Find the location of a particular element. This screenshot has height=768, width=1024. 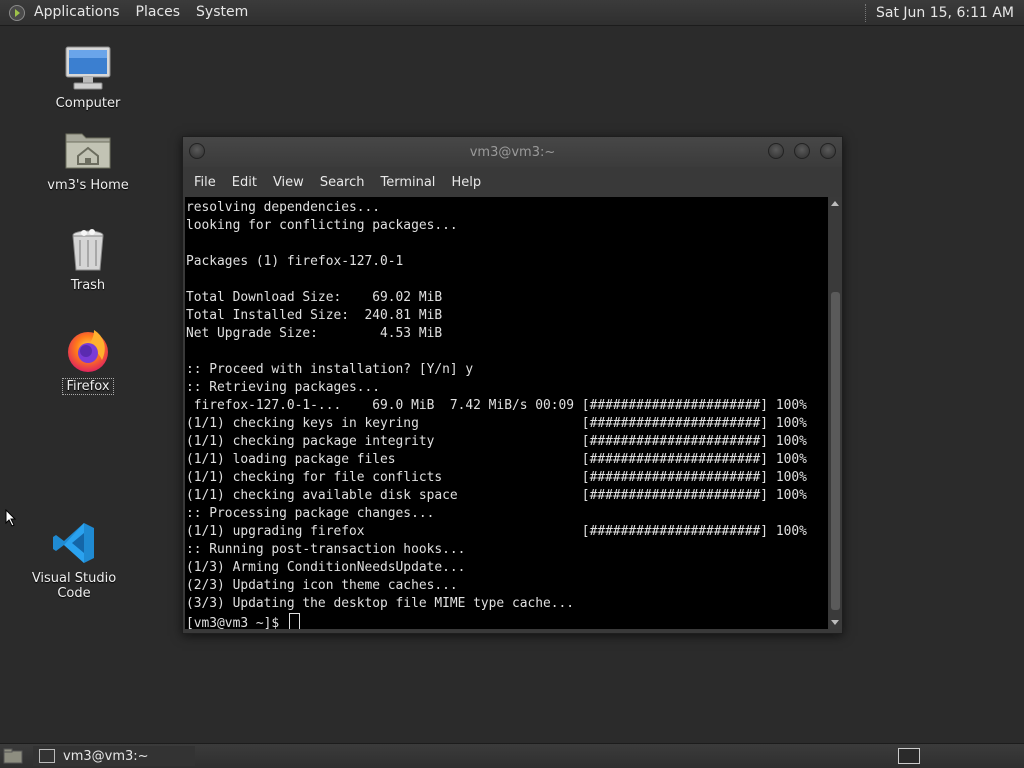

taskbar-label: vm3@vm3:~ is located at coordinates (106, 756).